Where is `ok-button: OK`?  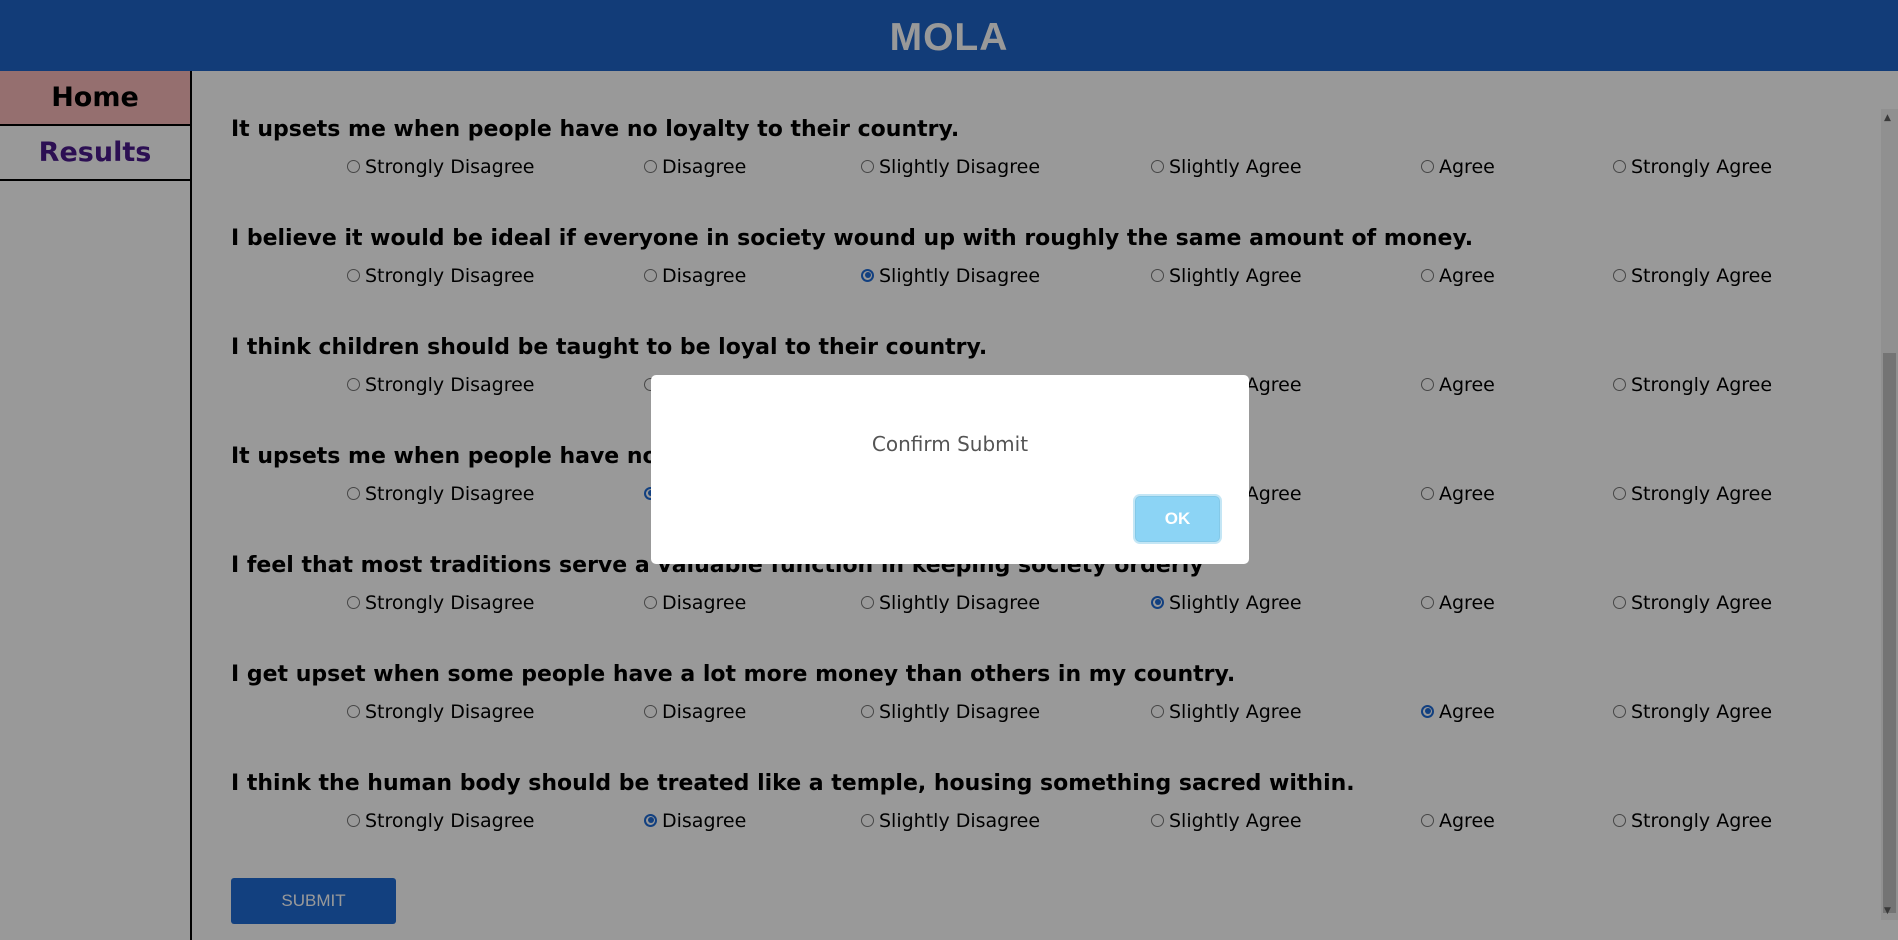 ok-button: OK is located at coordinates (1177, 519).